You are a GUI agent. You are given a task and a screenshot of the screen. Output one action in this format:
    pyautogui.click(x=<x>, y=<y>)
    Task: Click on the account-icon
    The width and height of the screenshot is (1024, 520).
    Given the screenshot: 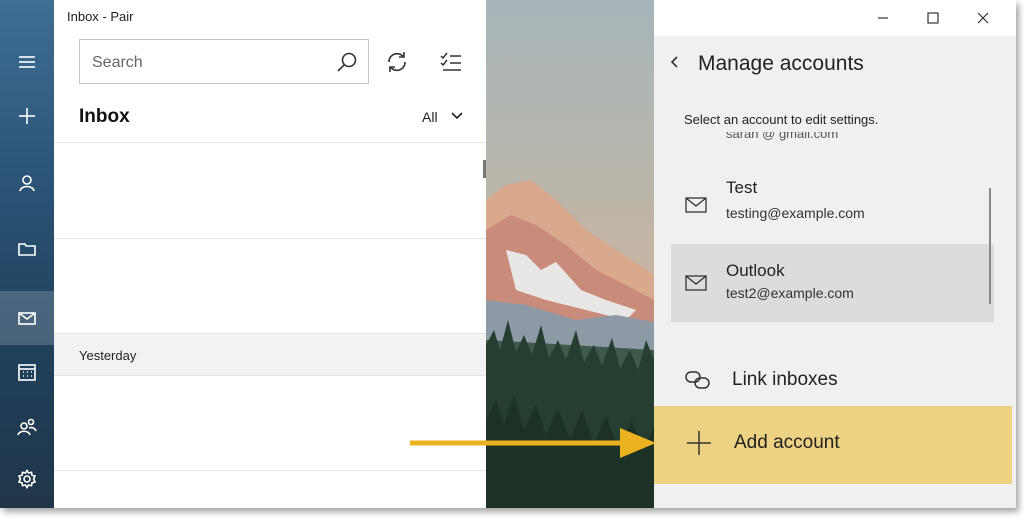 What is the action you would take?
    pyautogui.click(x=27, y=183)
    